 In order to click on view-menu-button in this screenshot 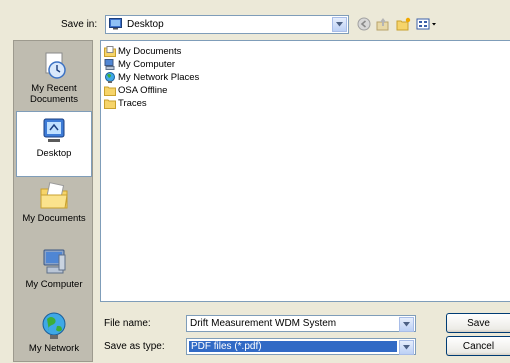, I will do `click(427, 24)`.